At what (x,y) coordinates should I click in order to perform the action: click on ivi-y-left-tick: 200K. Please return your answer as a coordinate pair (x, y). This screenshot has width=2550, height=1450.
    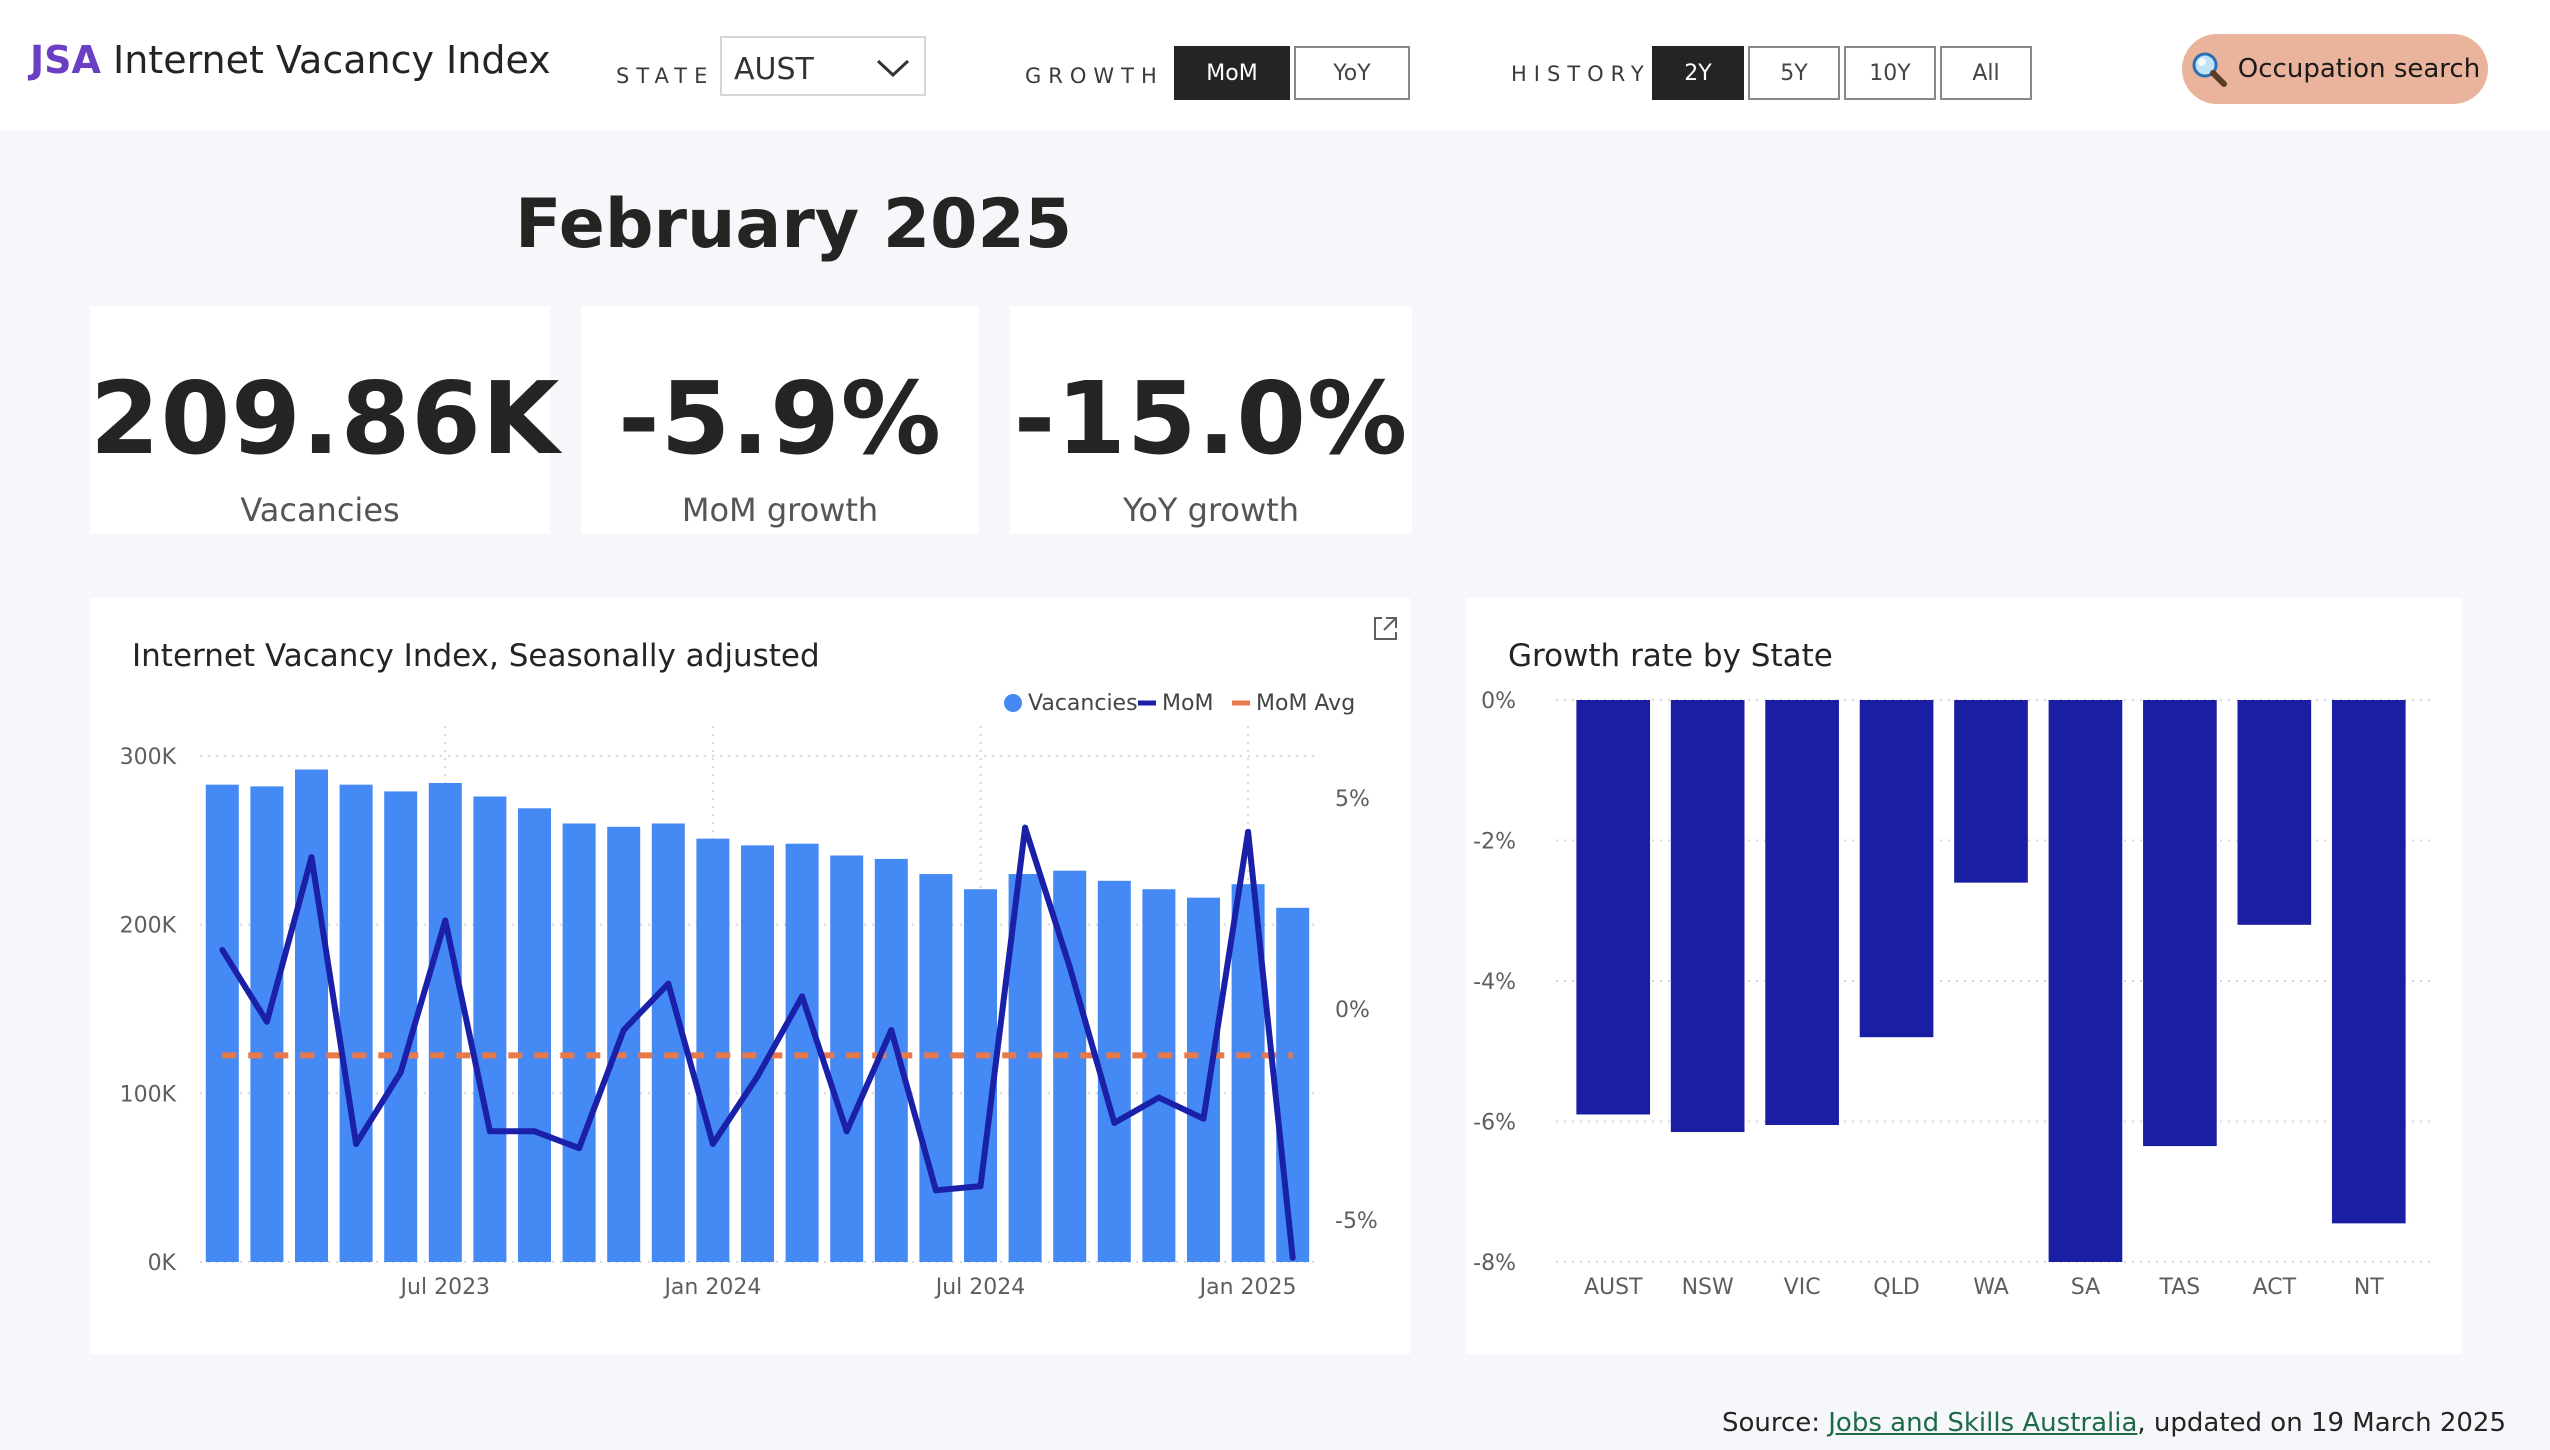
    Looking at the image, I should click on (148, 926).